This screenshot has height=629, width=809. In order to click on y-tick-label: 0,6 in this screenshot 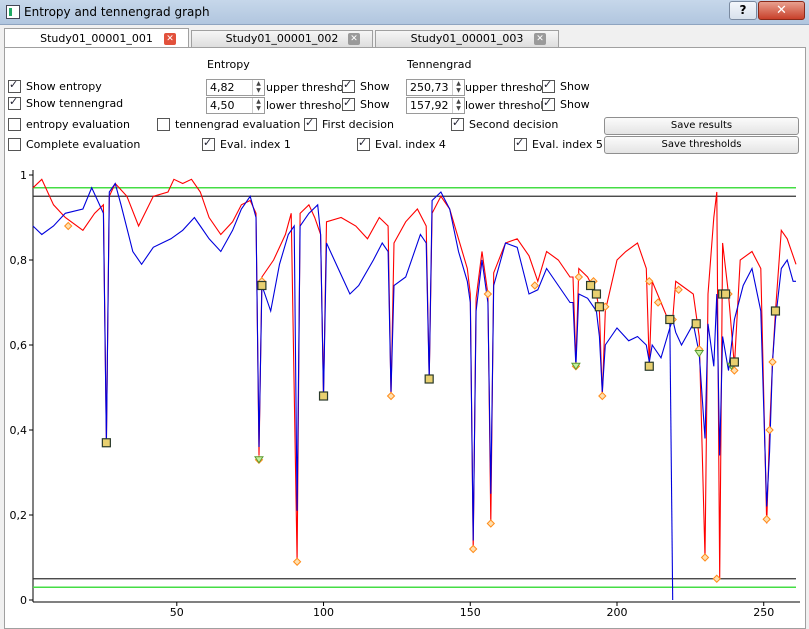, I will do `click(19, 345)`.